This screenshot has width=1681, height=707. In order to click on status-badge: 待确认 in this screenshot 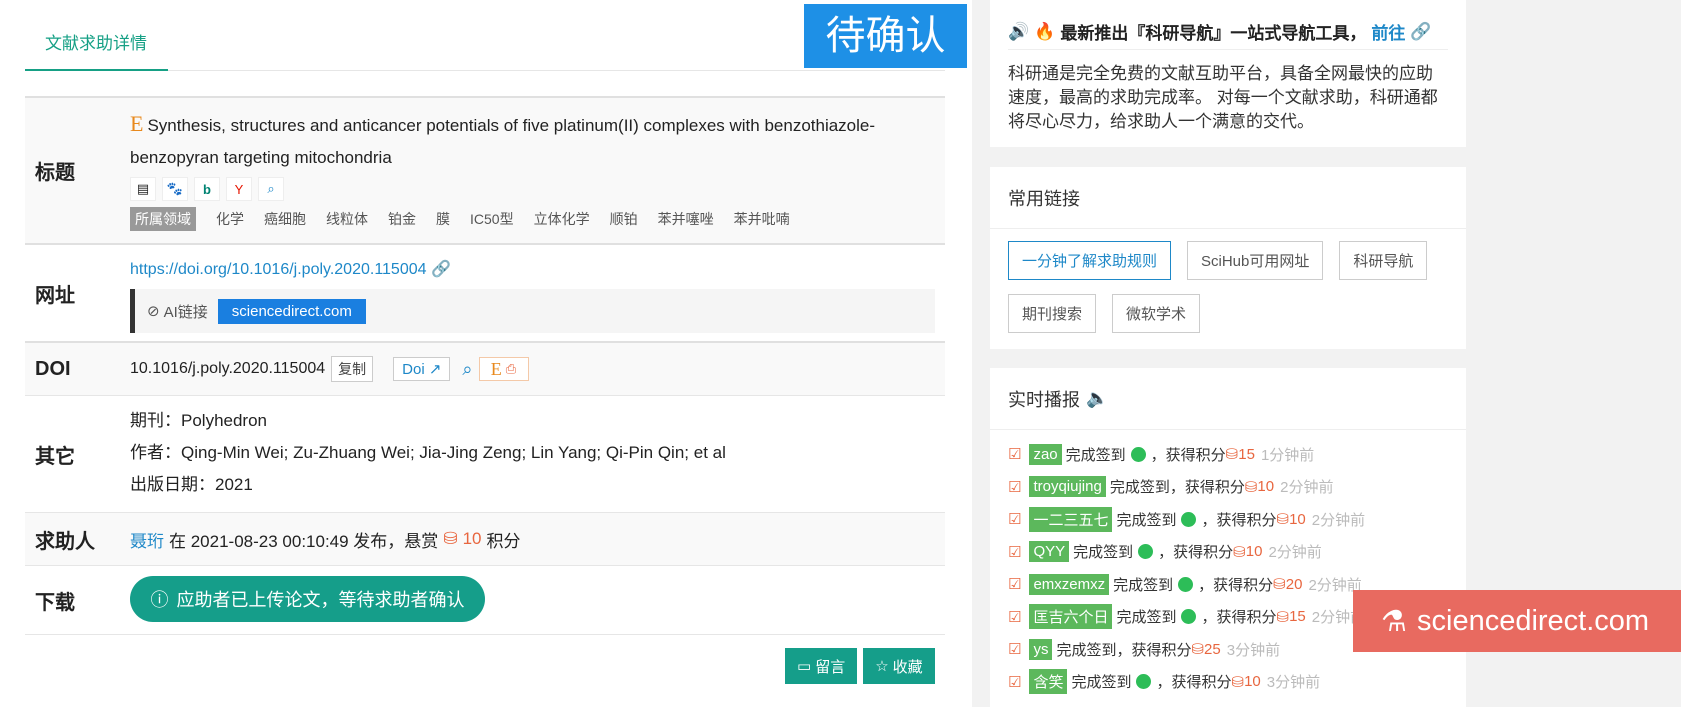, I will do `click(885, 36)`.